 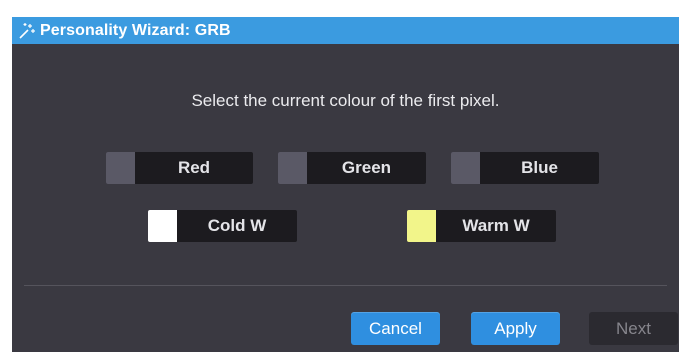 I want to click on window-title: Personality Wizard: GRB, so click(x=135, y=30).